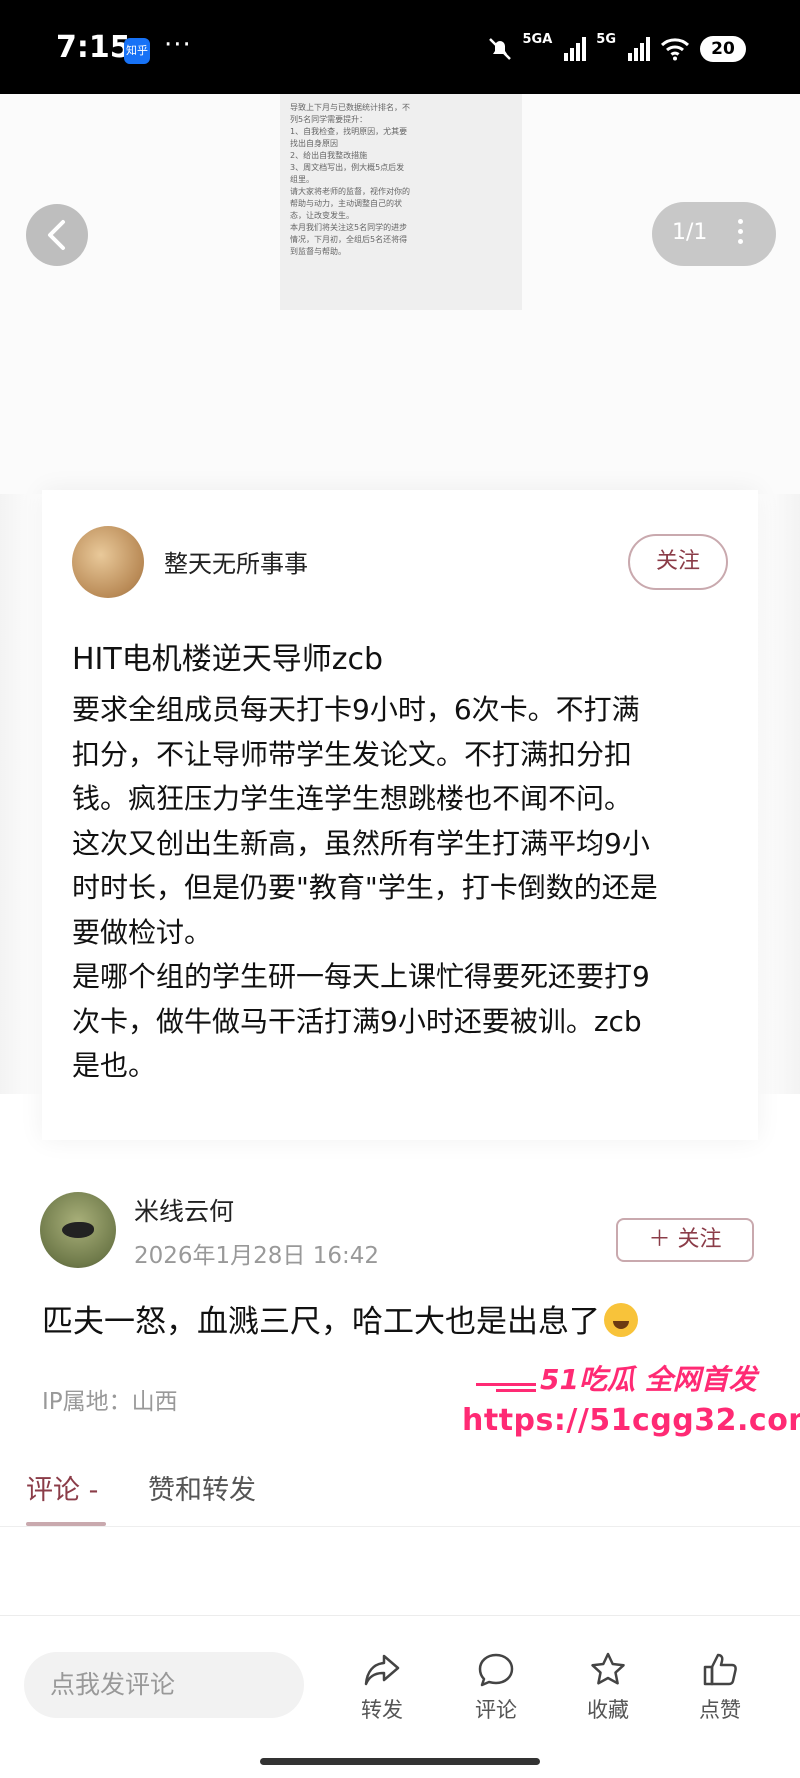 Image resolution: width=800 pixels, height=1778 pixels. What do you see at coordinates (678, 562) in the screenshot?
I see `follow-author-button: 关注` at bounding box center [678, 562].